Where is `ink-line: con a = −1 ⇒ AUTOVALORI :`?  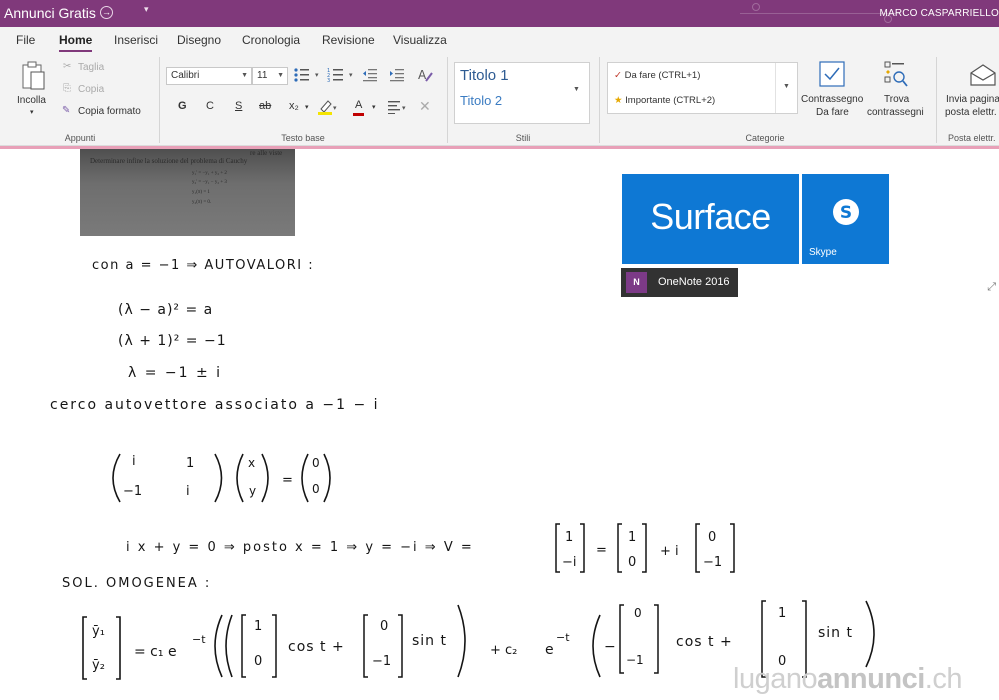
ink-line: con a = −1 ⇒ AUTOVALORI : is located at coordinates (203, 265).